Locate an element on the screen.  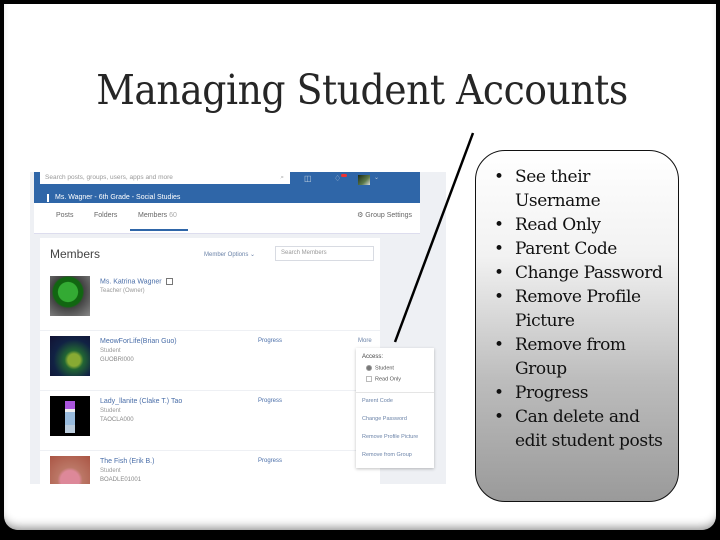
callout-item: Remove Profile Picture is located at coordinates (582, 309).